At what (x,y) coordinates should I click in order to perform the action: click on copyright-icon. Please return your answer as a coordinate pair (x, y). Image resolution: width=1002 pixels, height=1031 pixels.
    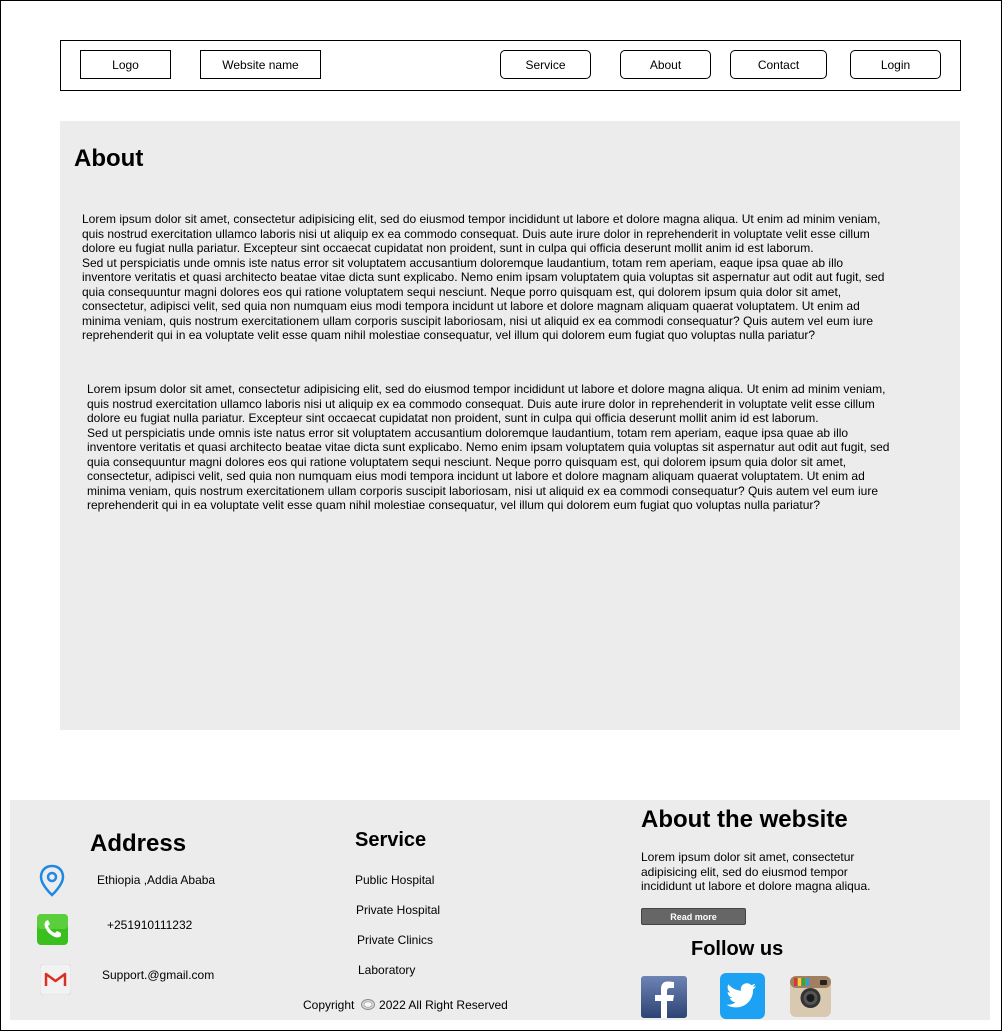
    Looking at the image, I should click on (367, 1004).